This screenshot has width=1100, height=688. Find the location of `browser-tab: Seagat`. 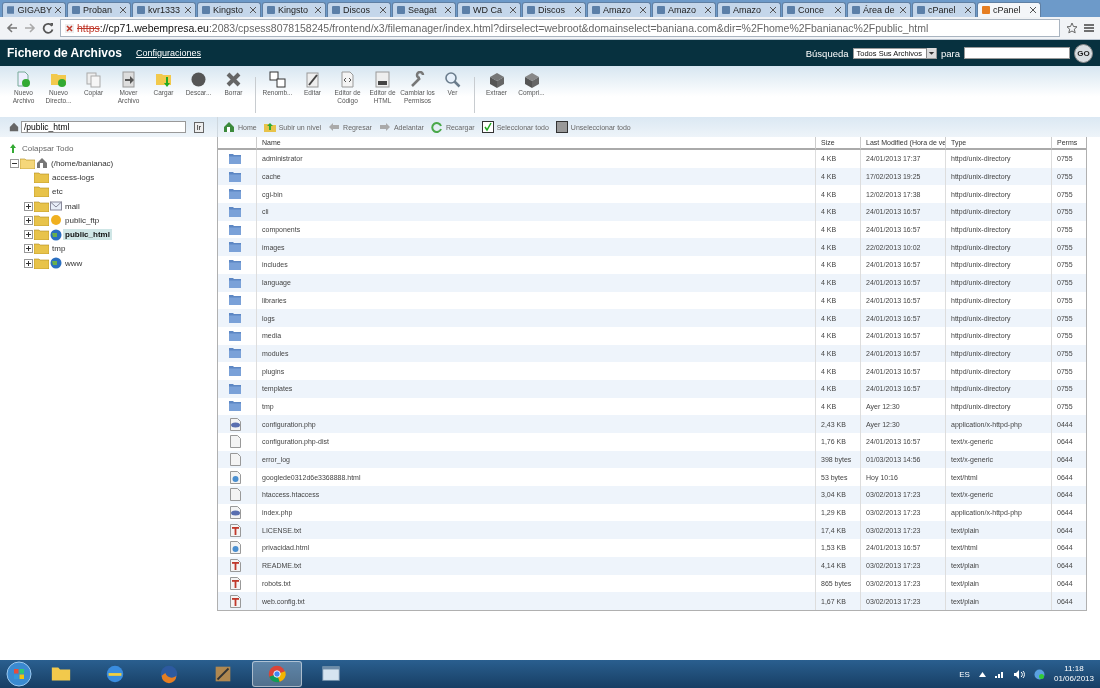

browser-tab: Seagat is located at coordinates (424, 9).